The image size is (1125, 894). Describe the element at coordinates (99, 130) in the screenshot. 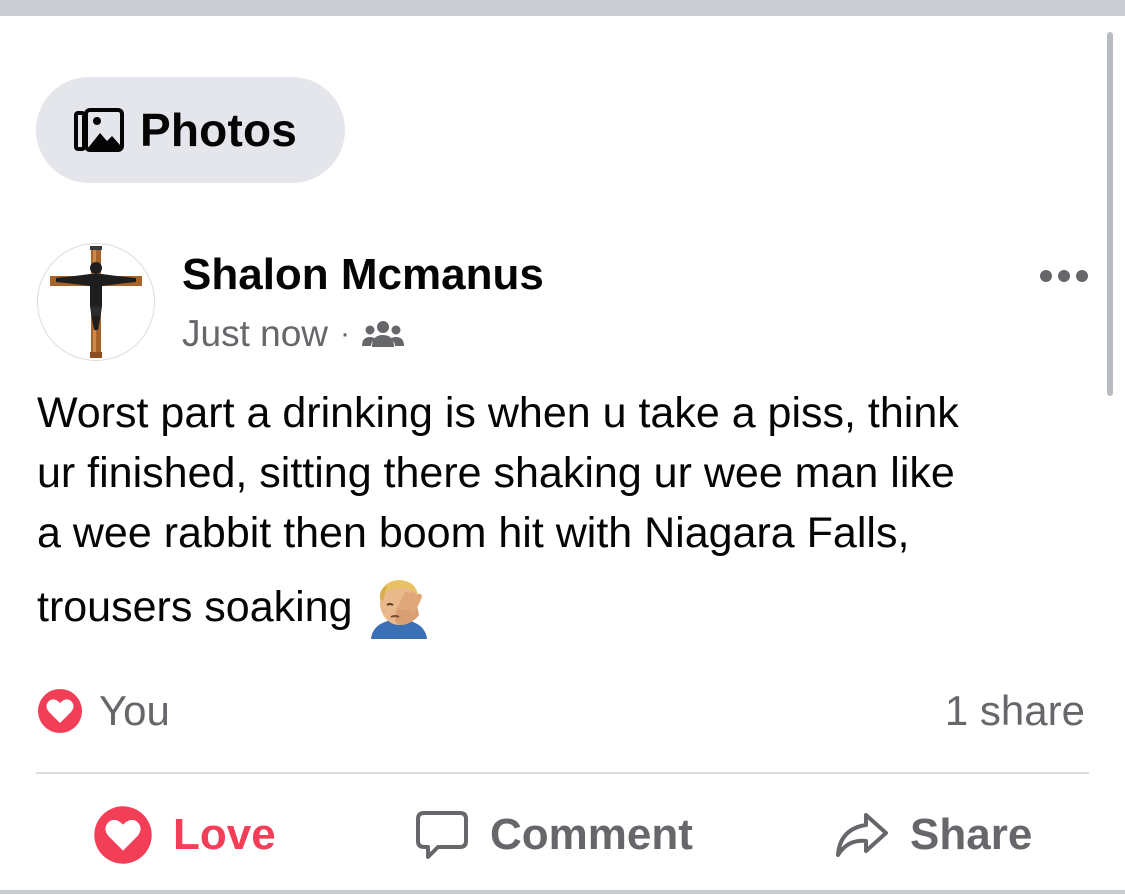

I see `photos-icon` at that location.